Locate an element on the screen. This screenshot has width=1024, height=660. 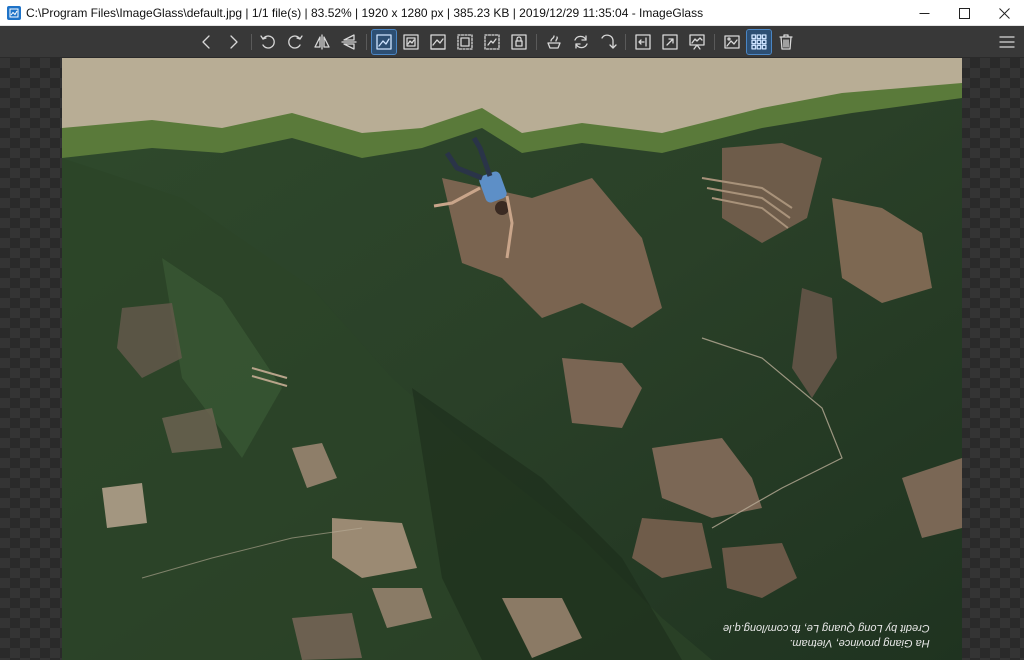
wallpaper-icon is located at coordinates (732, 42).